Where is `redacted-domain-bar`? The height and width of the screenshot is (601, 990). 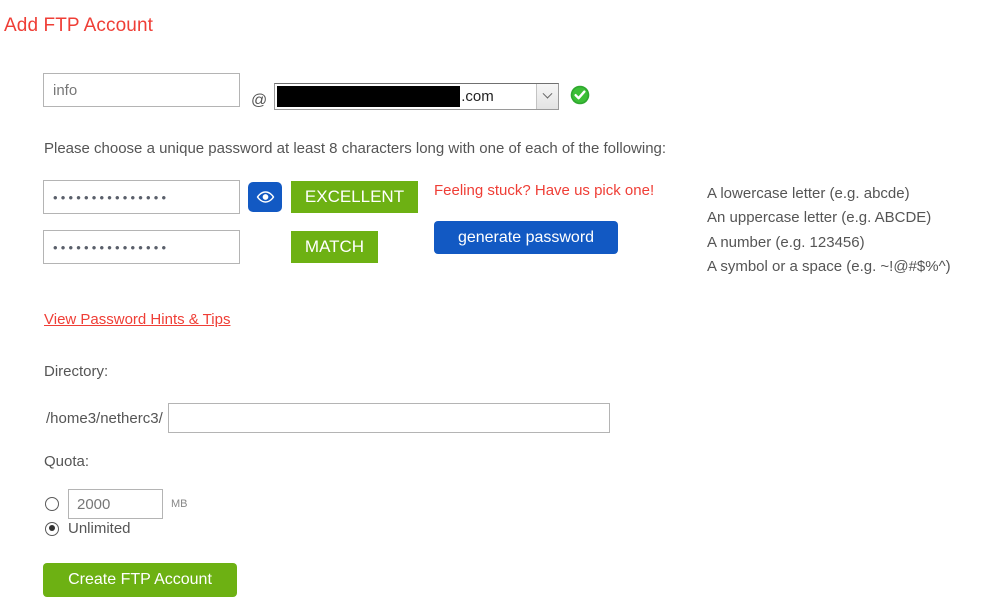 redacted-domain-bar is located at coordinates (369, 96).